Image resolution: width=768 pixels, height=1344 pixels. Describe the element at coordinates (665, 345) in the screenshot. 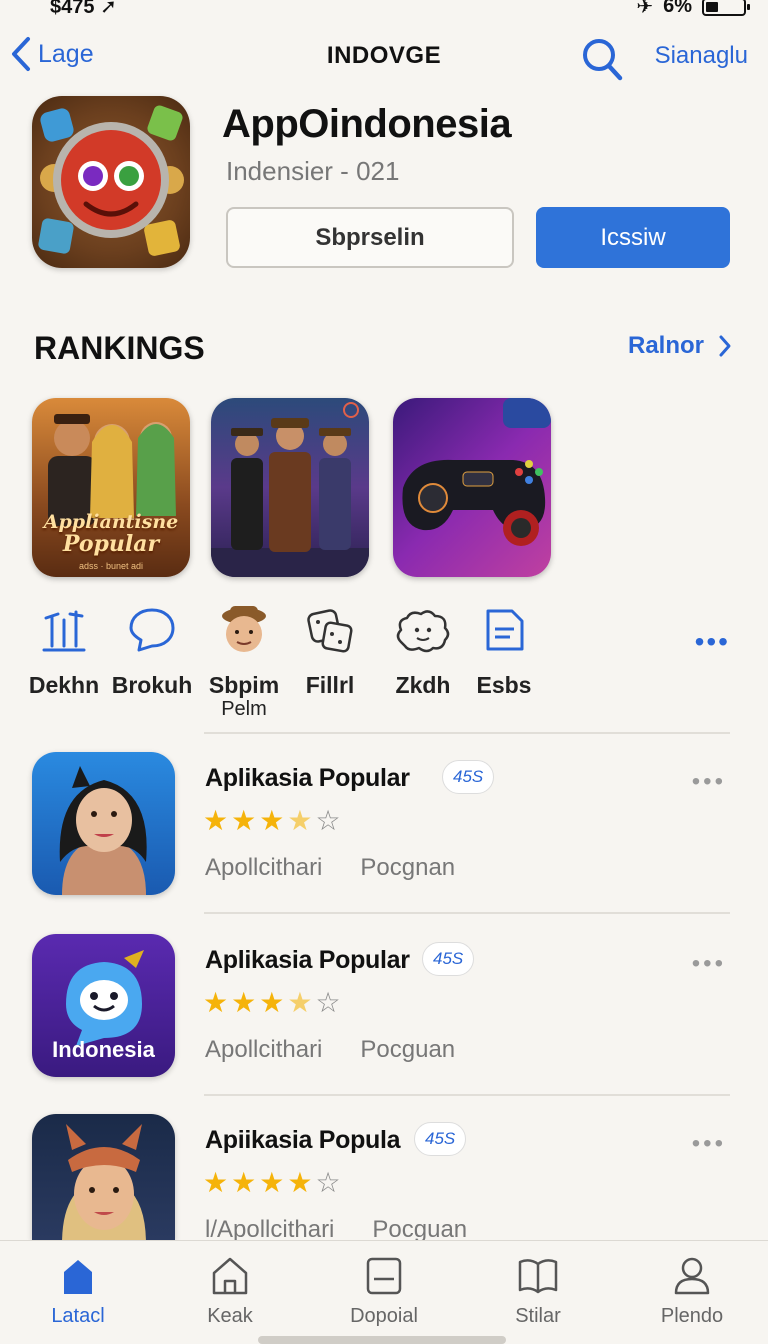

I see `rankings-link-label: Ralnor` at that location.